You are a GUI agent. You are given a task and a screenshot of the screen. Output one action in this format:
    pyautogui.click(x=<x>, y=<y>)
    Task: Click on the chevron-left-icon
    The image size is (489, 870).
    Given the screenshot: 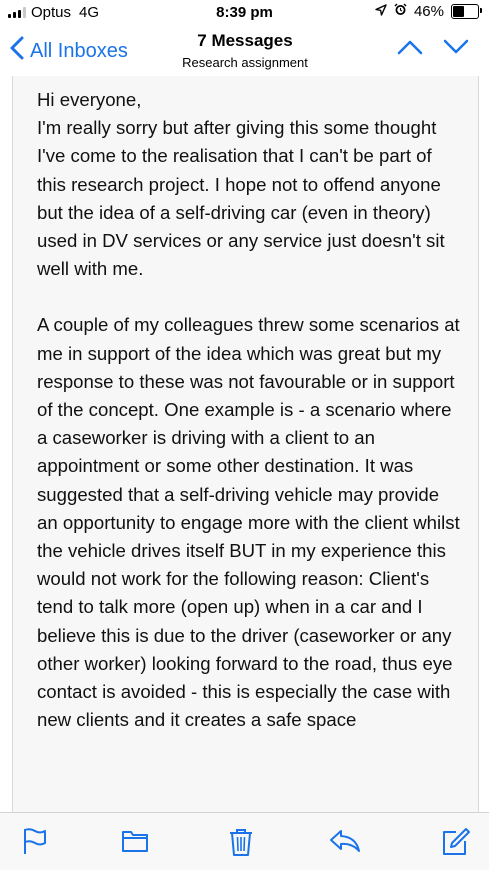 What is the action you would take?
    pyautogui.click(x=20, y=51)
    